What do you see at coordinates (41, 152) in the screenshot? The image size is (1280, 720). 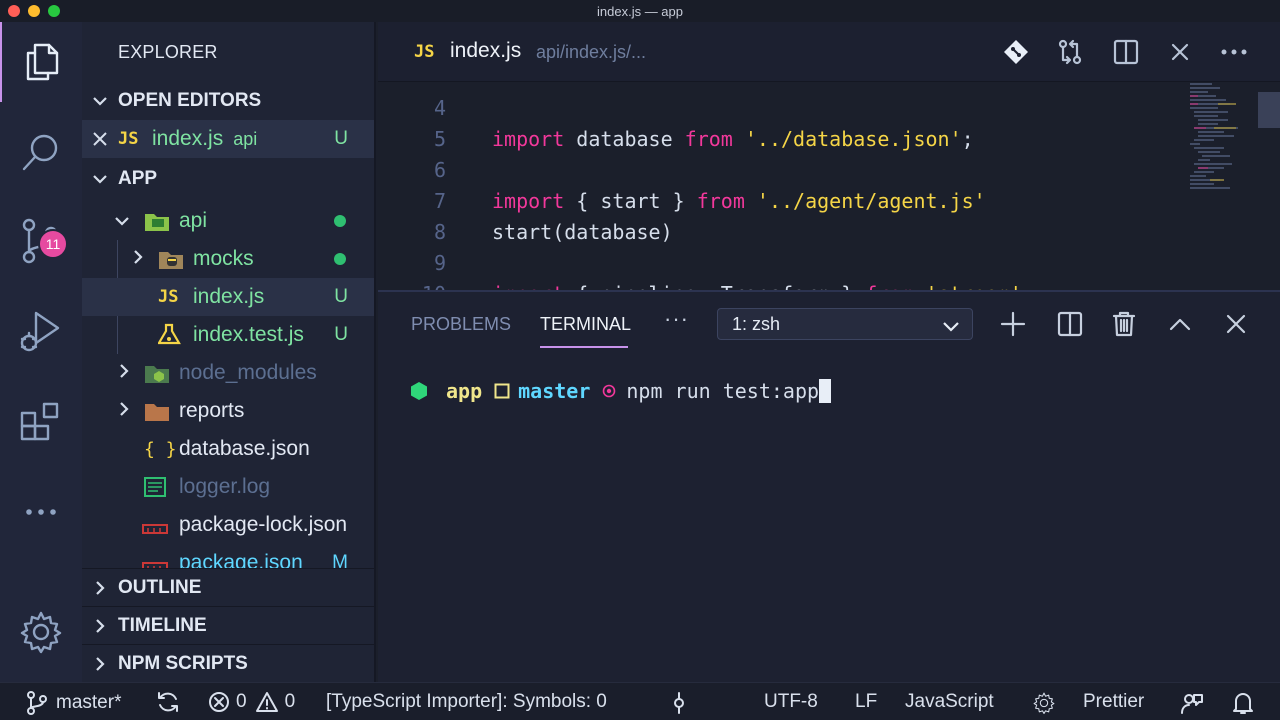 I see `activity-search` at bounding box center [41, 152].